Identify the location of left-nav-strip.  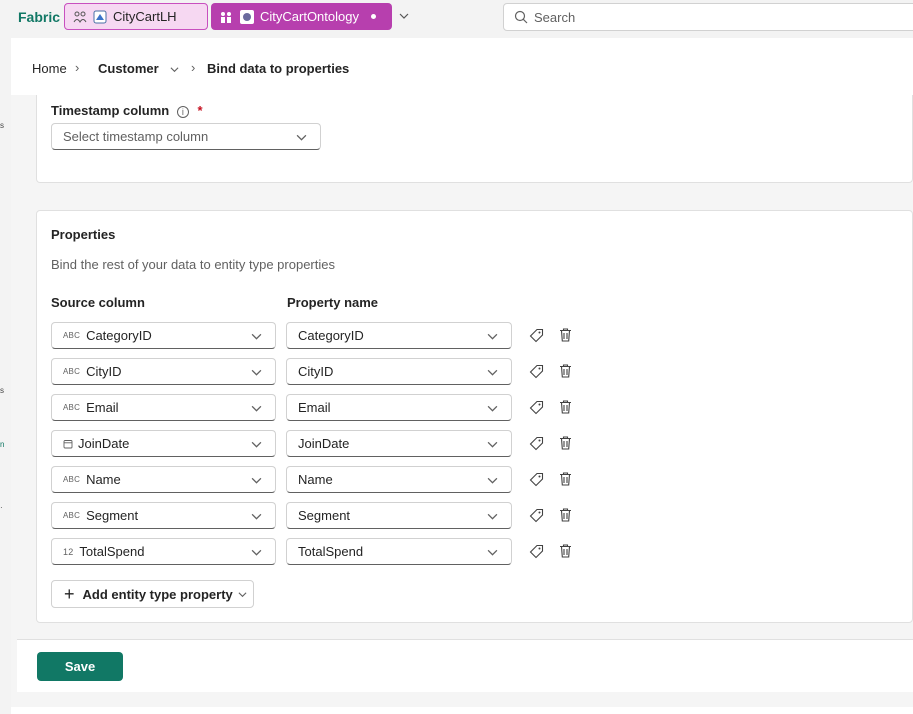
(5, 376).